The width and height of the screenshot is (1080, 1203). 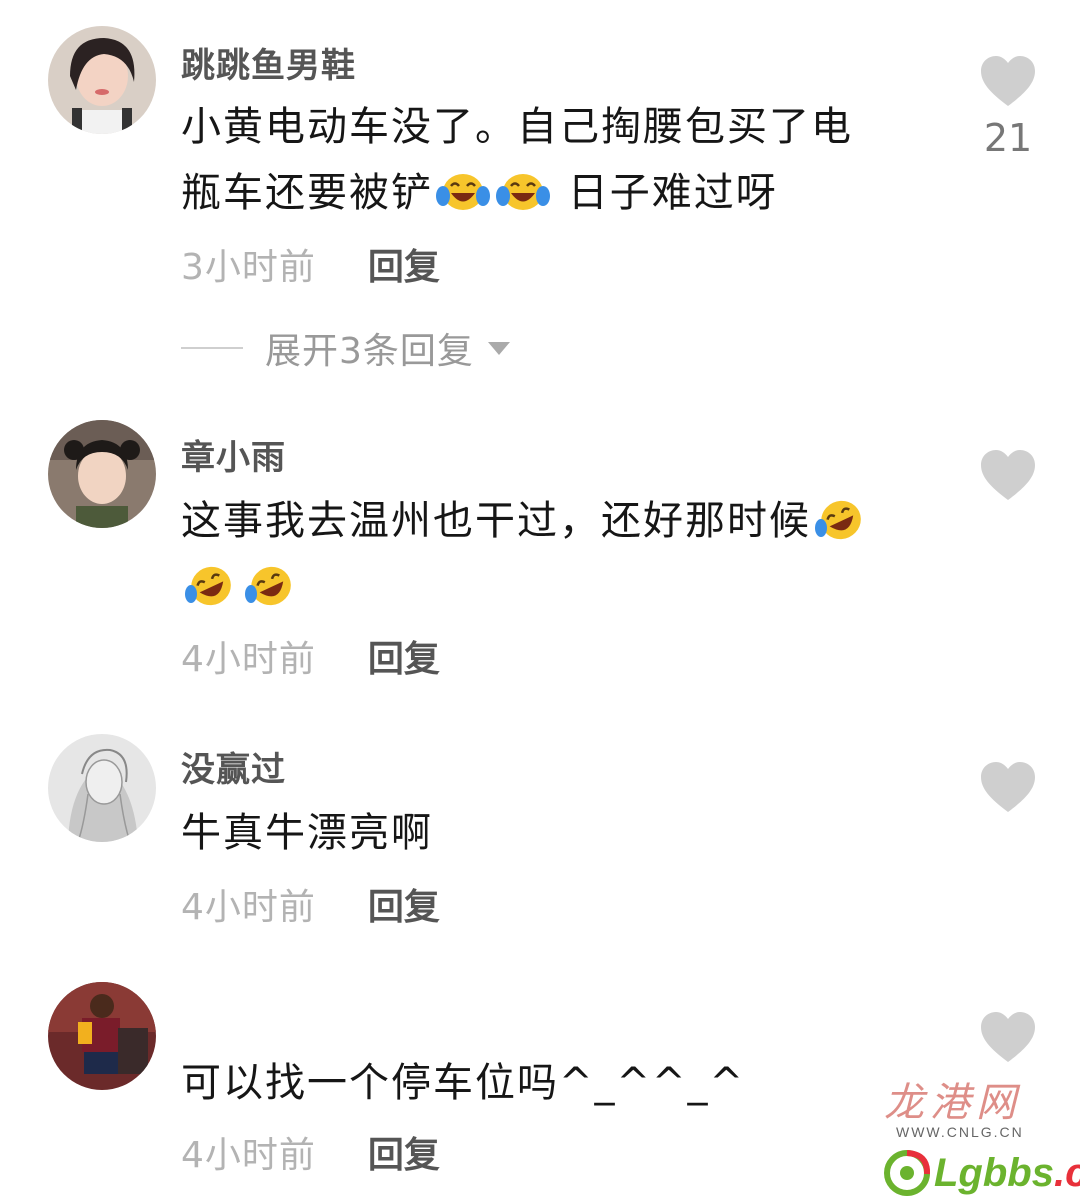 I want to click on comment-username: 跳跳鱼男鞋, so click(x=268, y=62).